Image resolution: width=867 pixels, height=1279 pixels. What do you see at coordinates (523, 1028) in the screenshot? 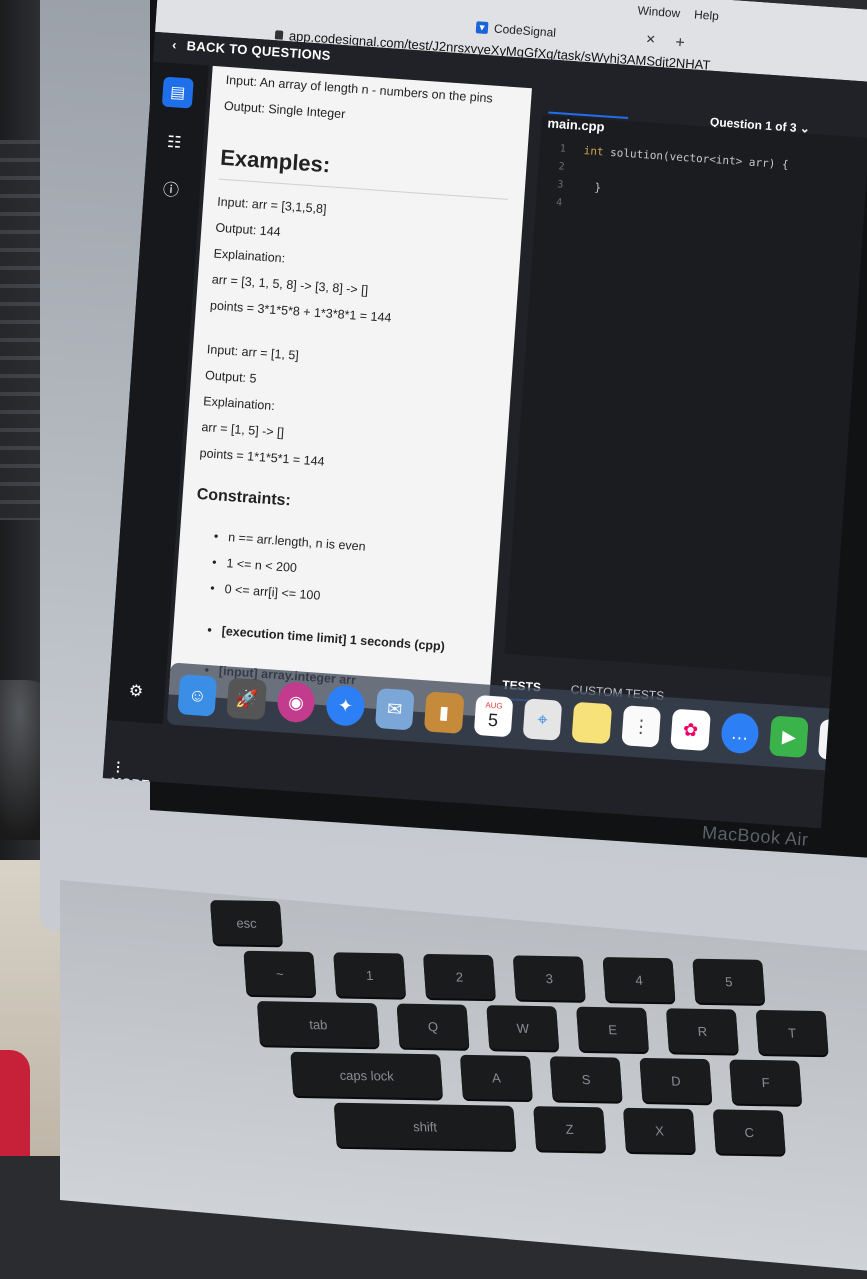
I see `key-w: W` at bounding box center [523, 1028].